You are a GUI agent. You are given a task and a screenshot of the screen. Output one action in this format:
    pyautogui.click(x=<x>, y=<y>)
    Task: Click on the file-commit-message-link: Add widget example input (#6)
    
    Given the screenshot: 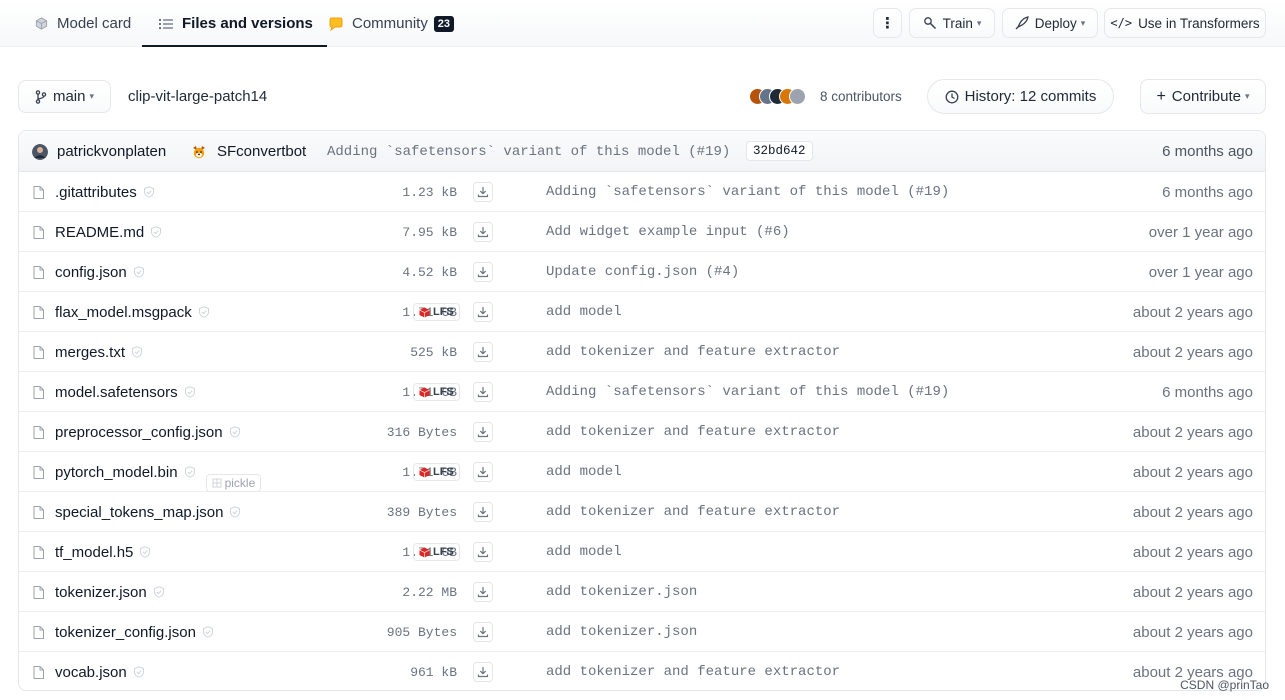 What is the action you would take?
    pyautogui.click(x=668, y=232)
    